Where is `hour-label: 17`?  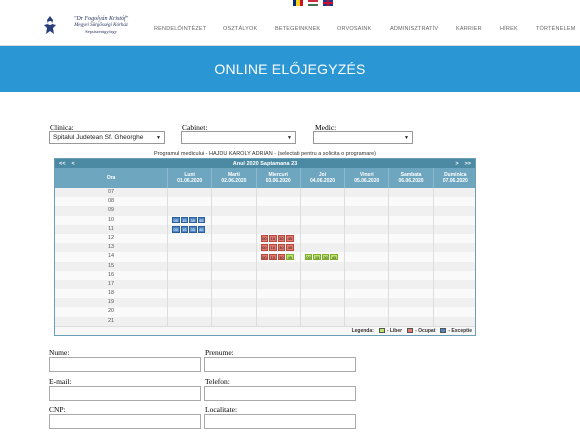 hour-label: 17 is located at coordinates (111, 283).